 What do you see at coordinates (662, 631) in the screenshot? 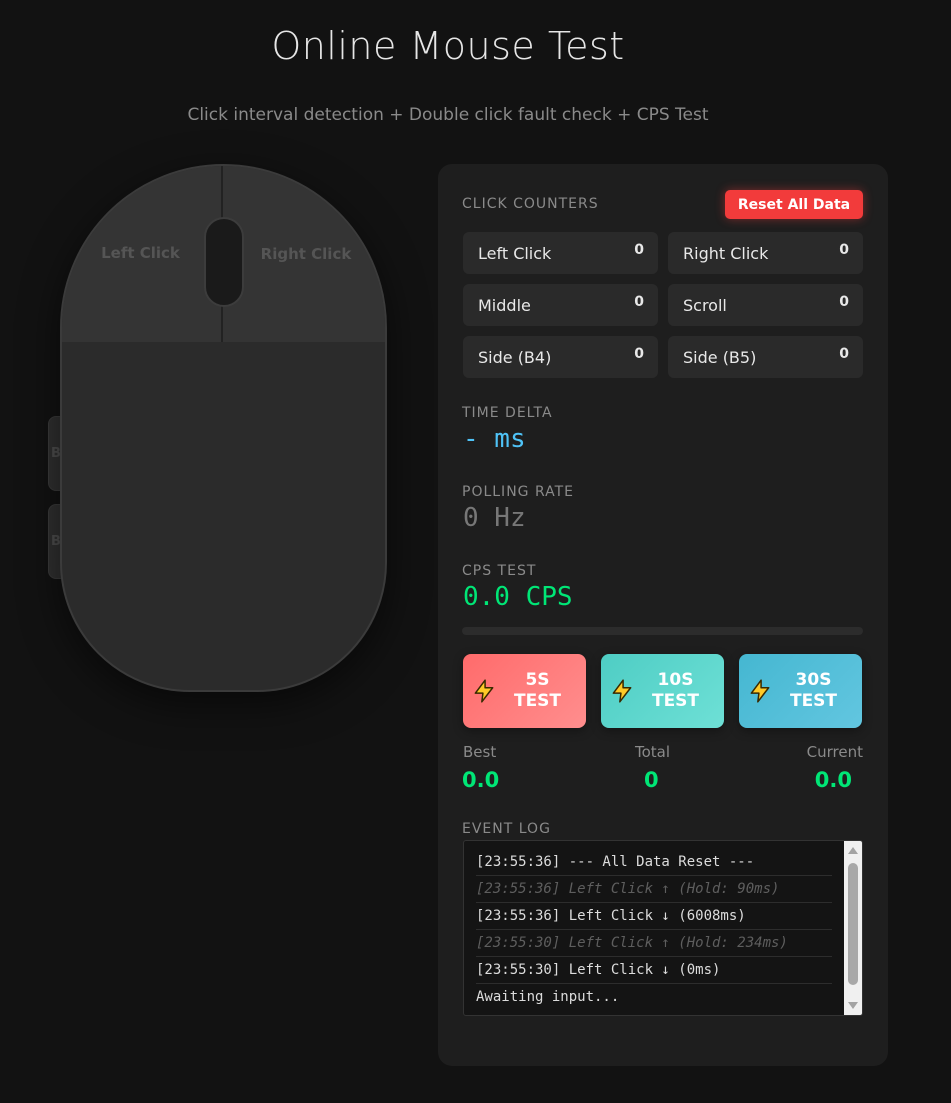
I see `cps-progress-bar` at bounding box center [662, 631].